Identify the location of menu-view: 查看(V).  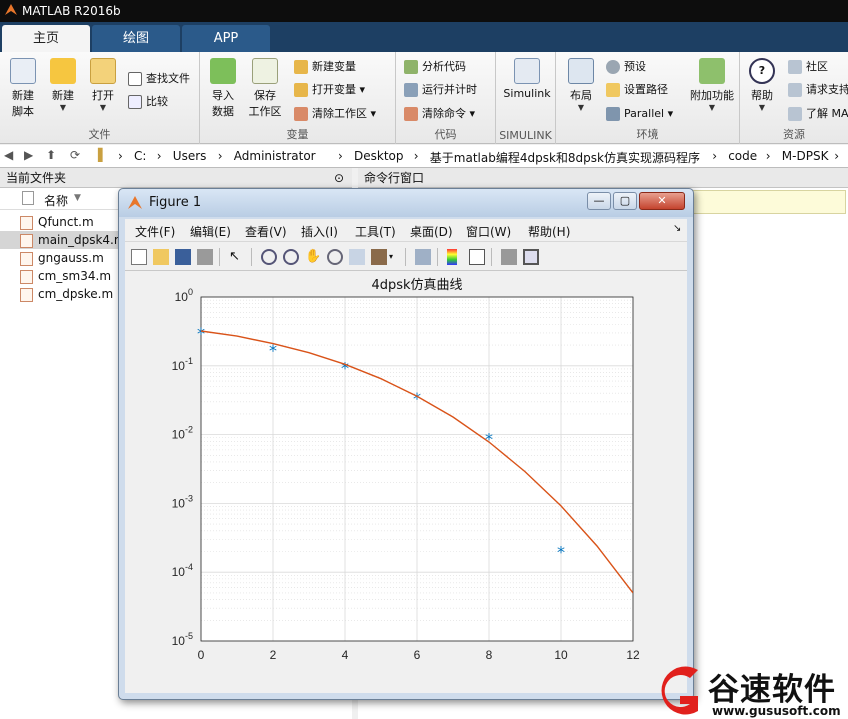
(266, 231).